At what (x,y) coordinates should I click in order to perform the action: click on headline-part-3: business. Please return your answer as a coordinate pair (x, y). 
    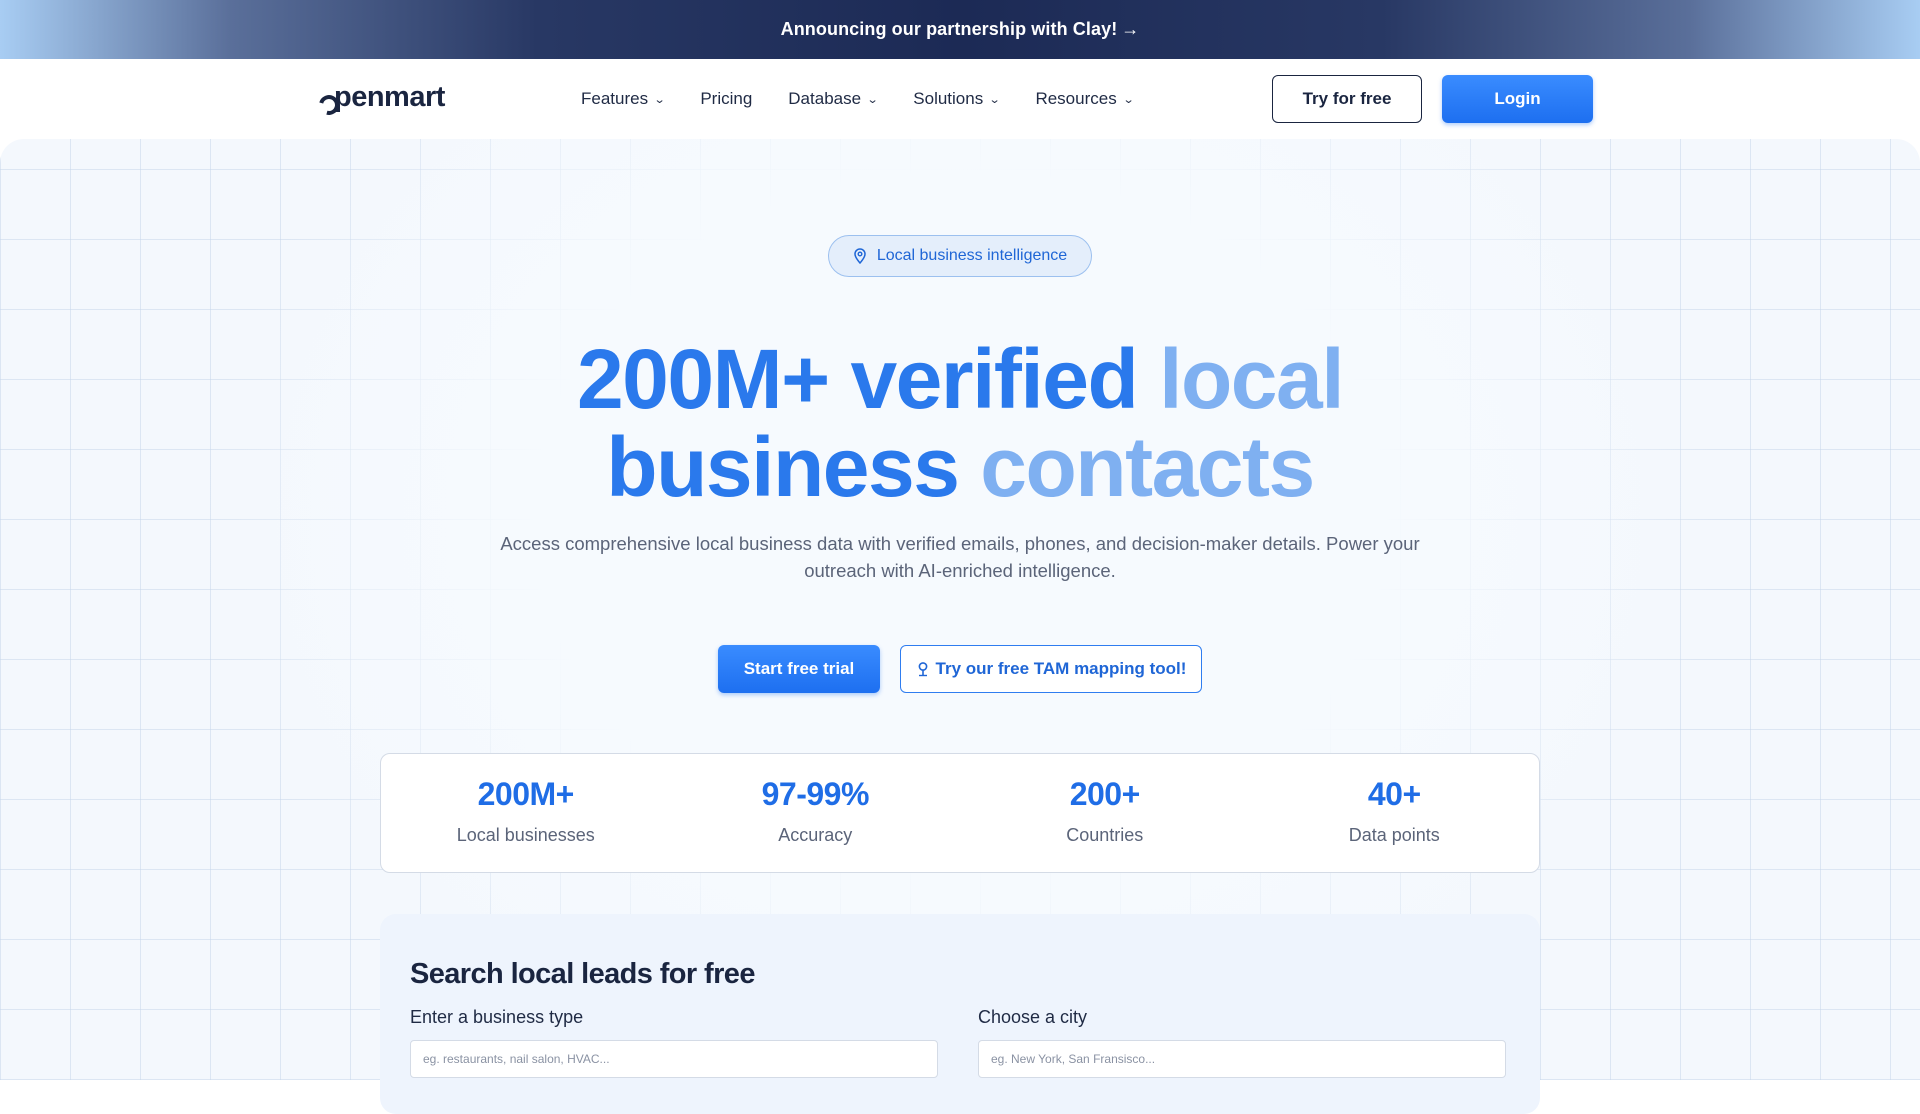
    Looking at the image, I should click on (783, 467).